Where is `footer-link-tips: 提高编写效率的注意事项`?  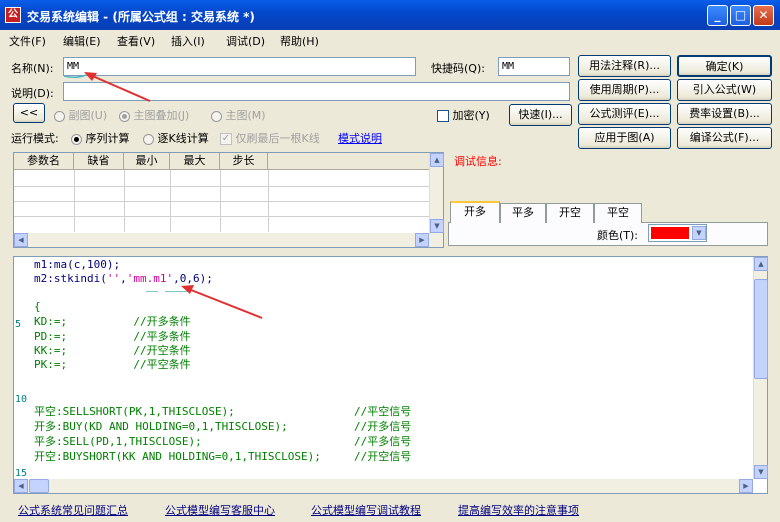 footer-link-tips: 提高编写效率的注意事项 is located at coordinates (518, 510).